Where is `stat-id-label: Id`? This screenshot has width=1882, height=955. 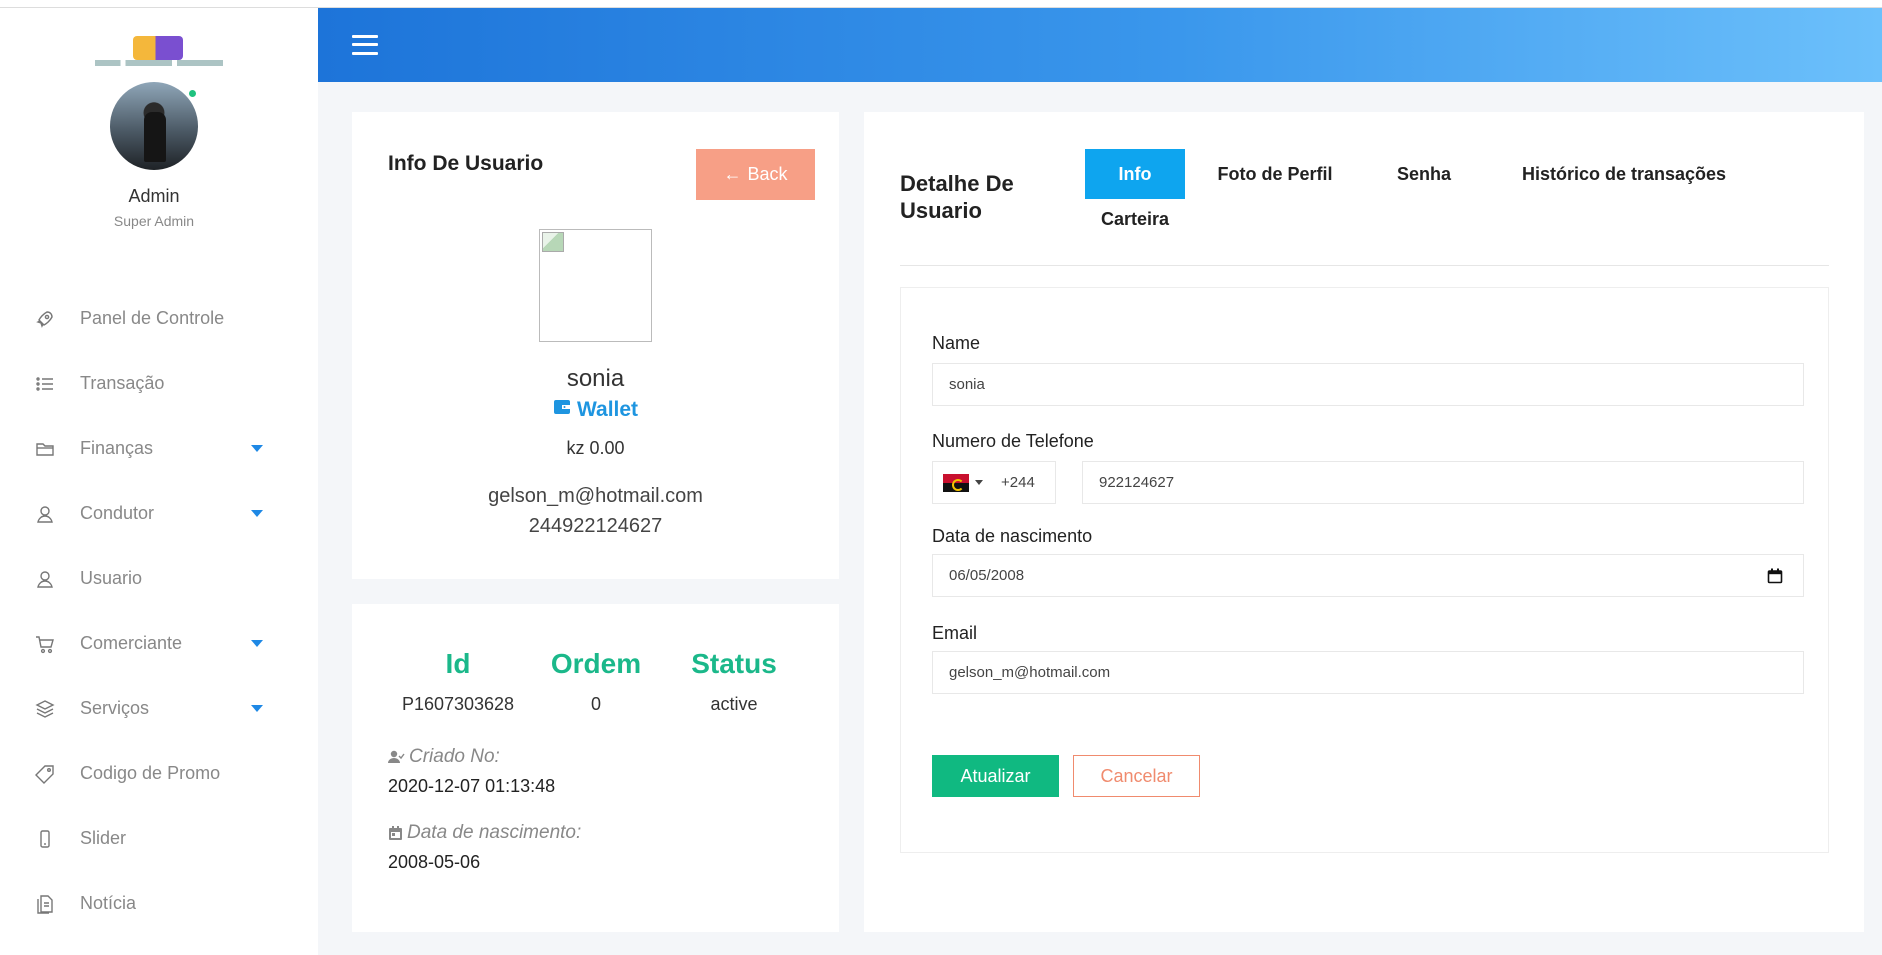
stat-id-label: Id is located at coordinates (458, 663).